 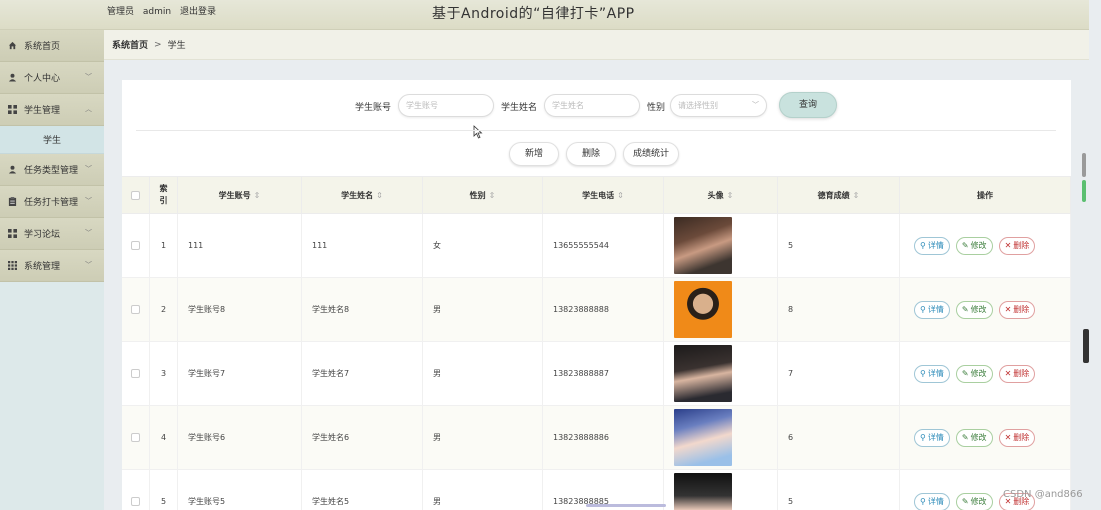 What do you see at coordinates (130, 44) in the screenshot?
I see `breadcrumb-home: 系统首页` at bounding box center [130, 44].